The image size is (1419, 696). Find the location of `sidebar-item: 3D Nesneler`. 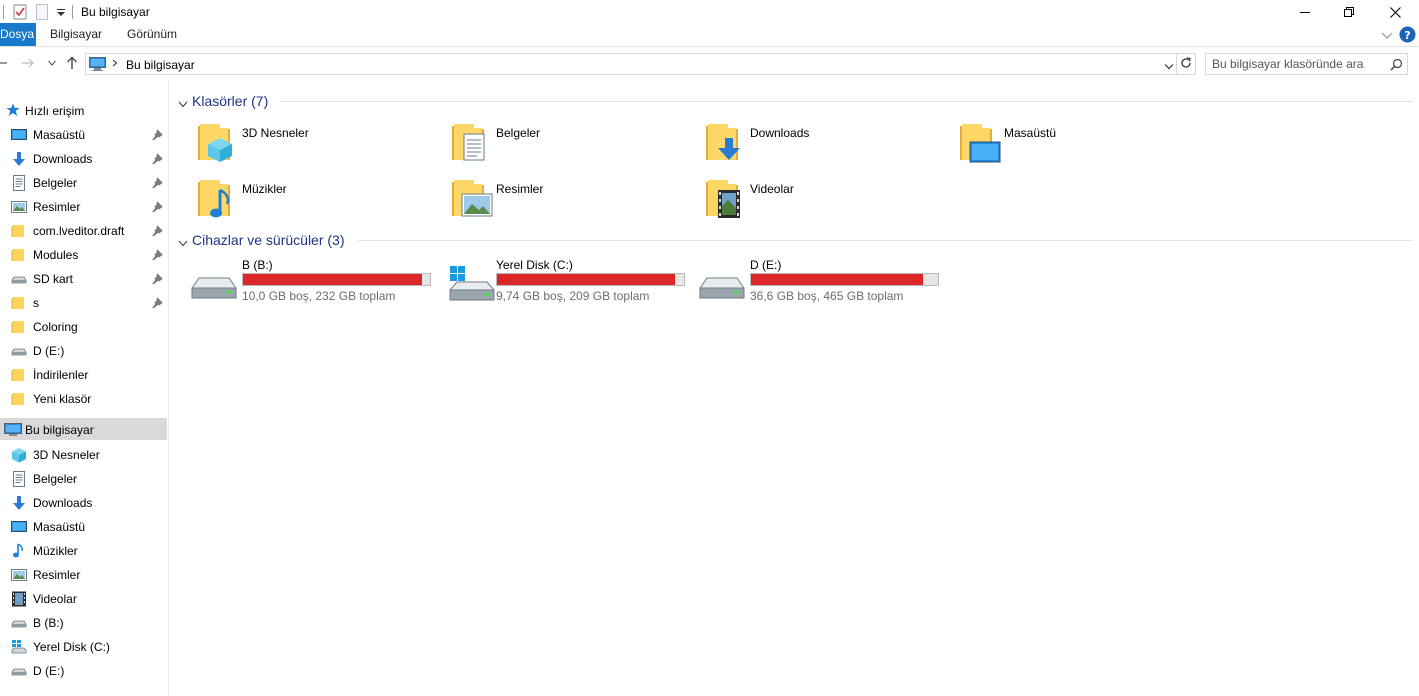

sidebar-item: 3D Nesneler is located at coordinates (83, 454).